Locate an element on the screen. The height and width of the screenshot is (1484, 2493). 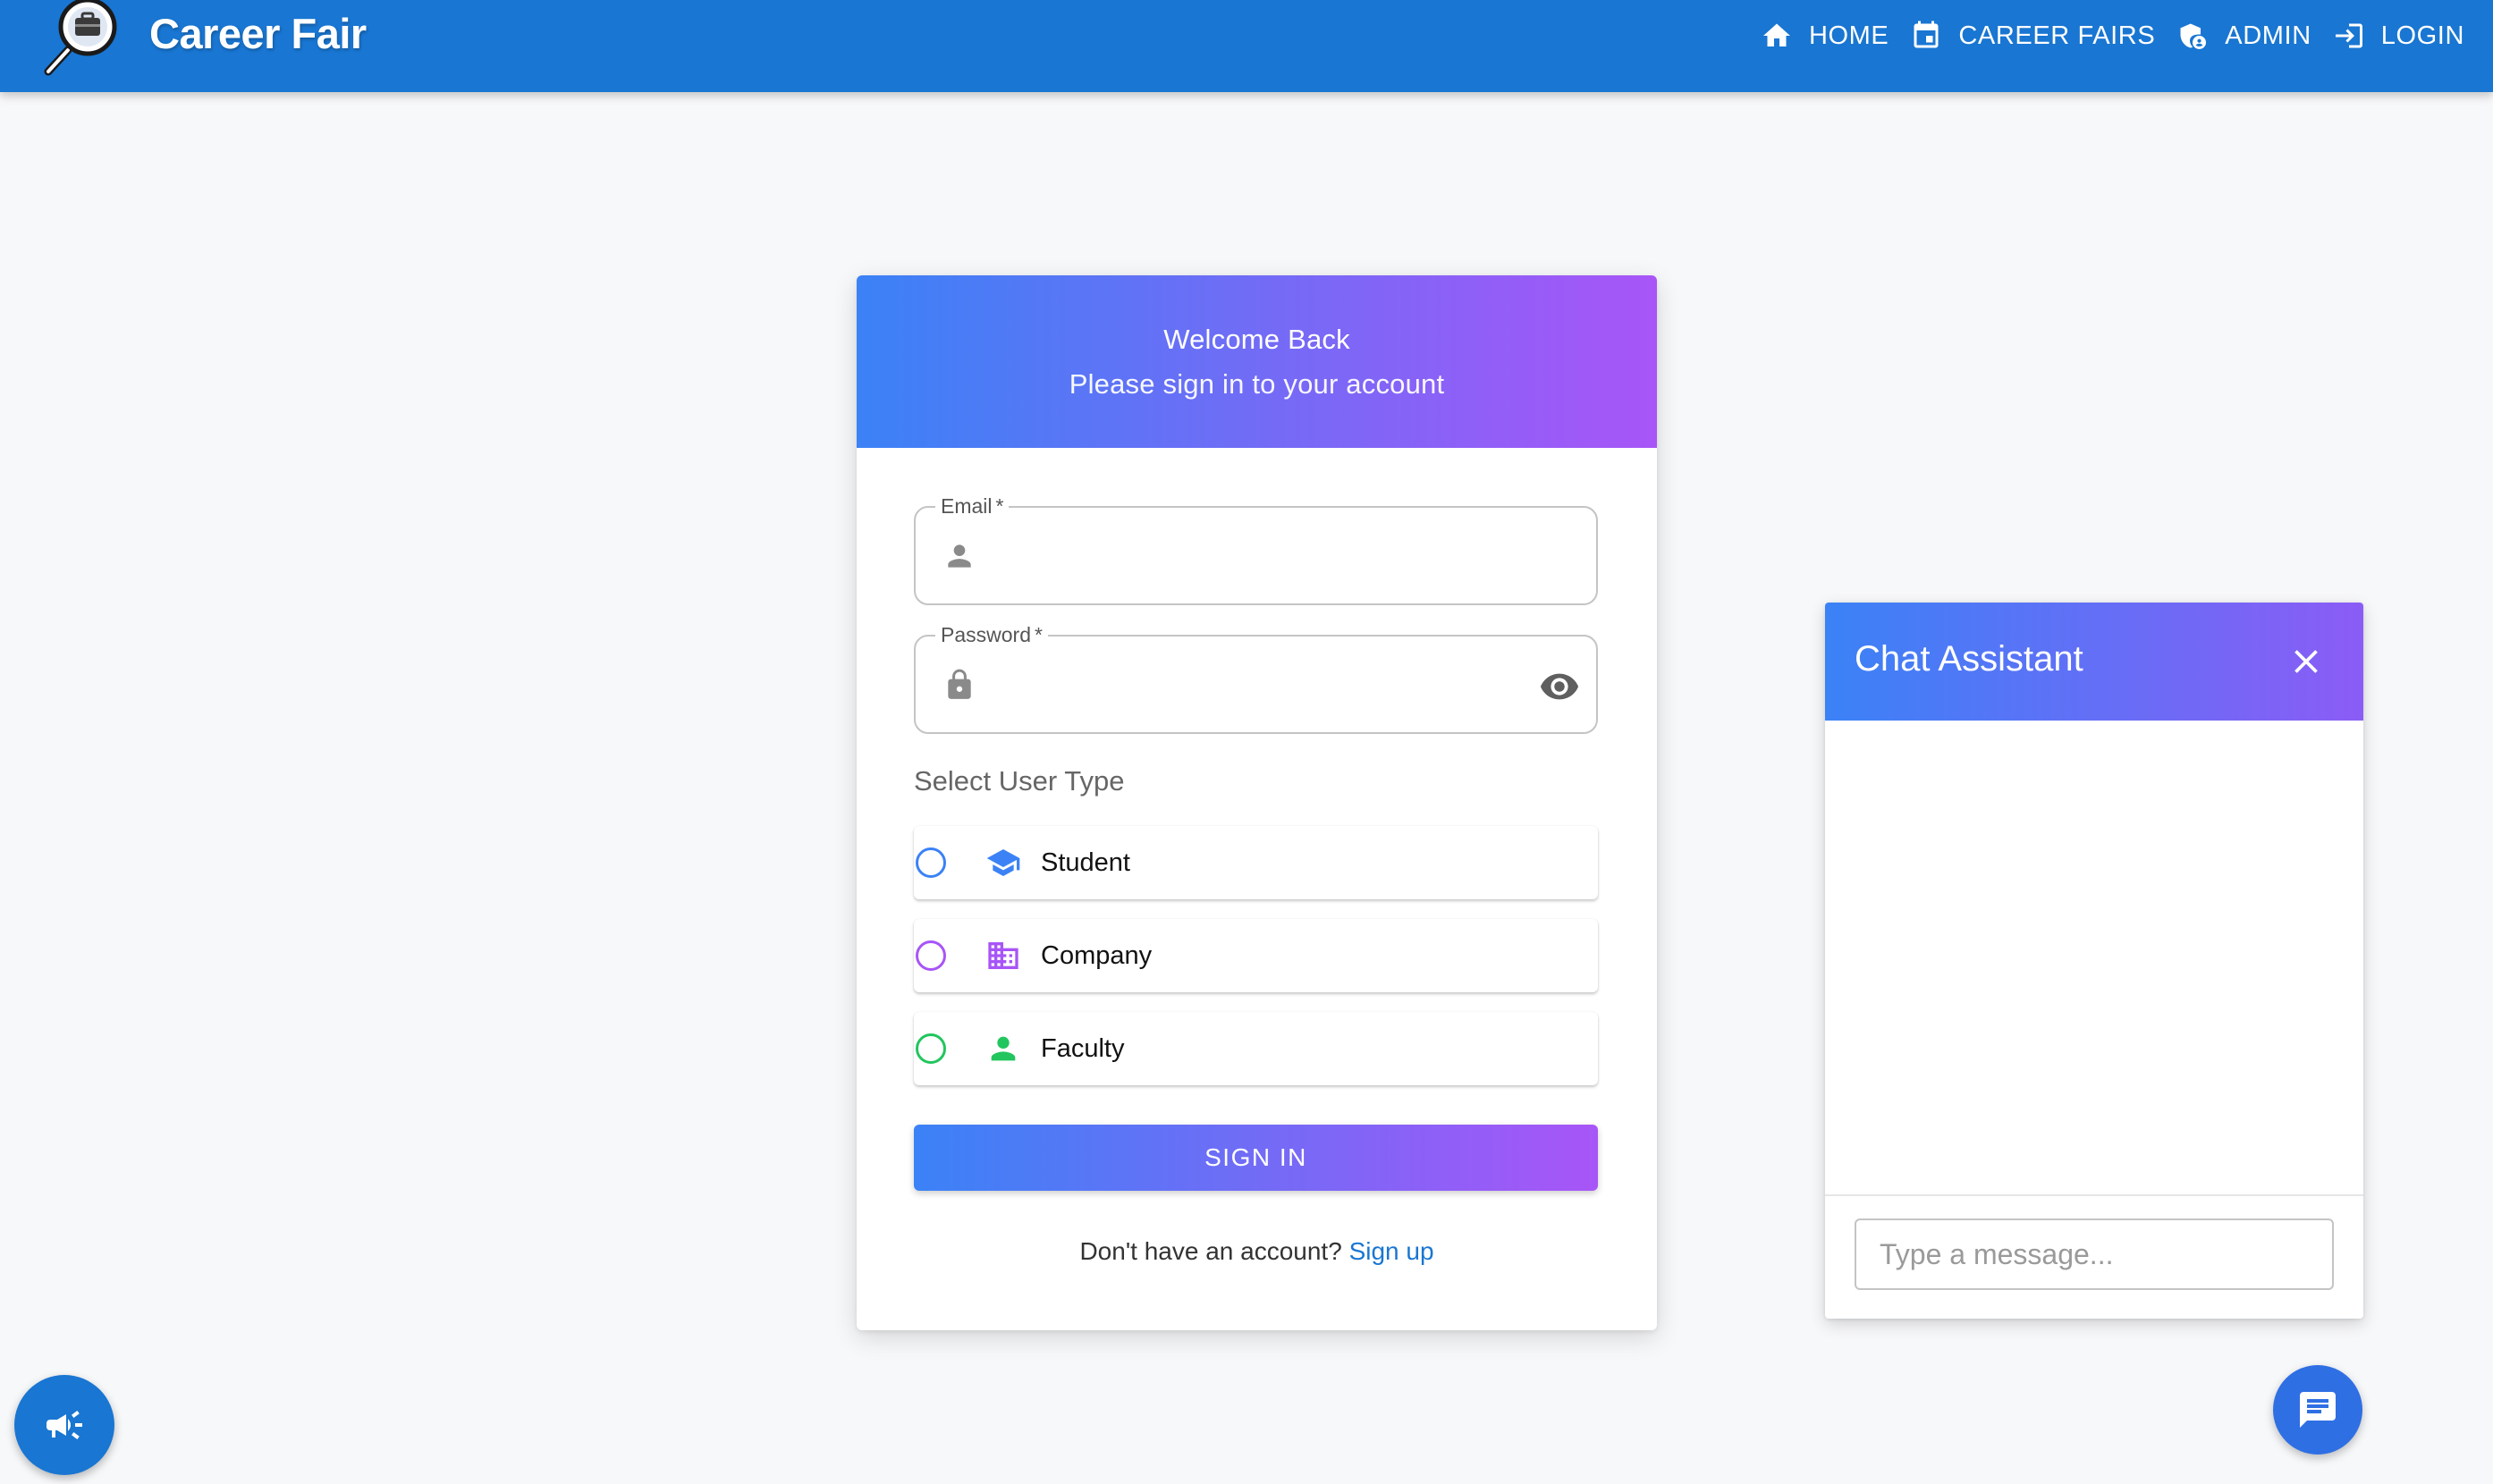
password-field: Password * is located at coordinates (1256, 678).